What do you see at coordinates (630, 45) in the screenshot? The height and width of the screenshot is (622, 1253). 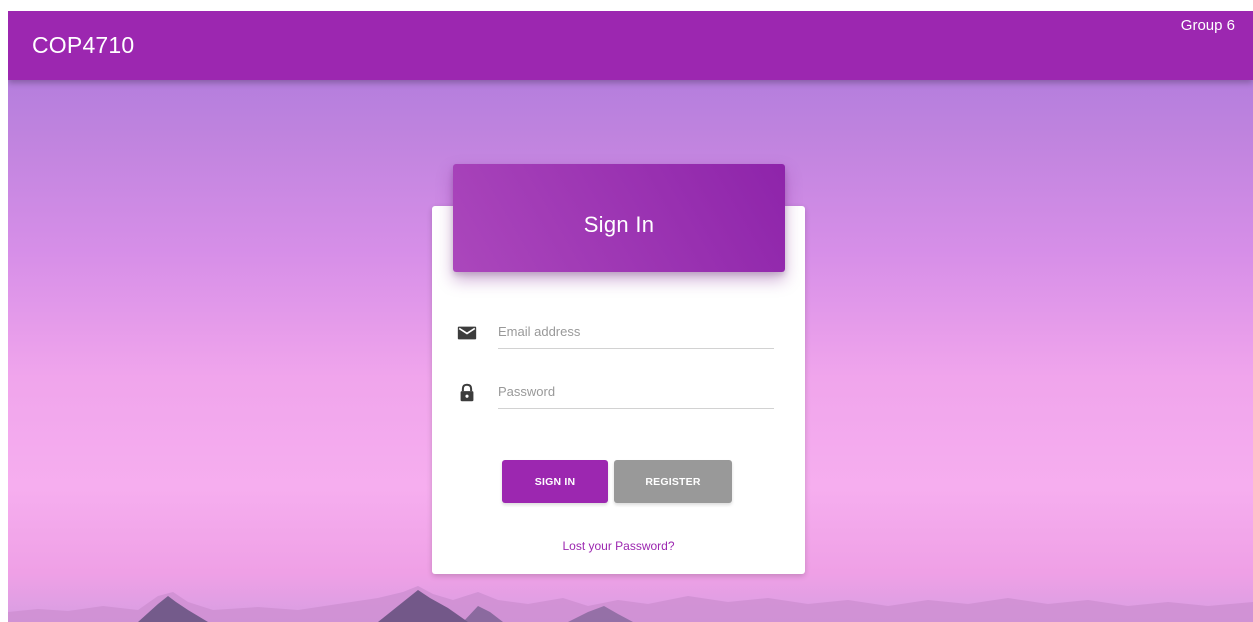 I see `top-navbar: COP4710 Group 6` at bounding box center [630, 45].